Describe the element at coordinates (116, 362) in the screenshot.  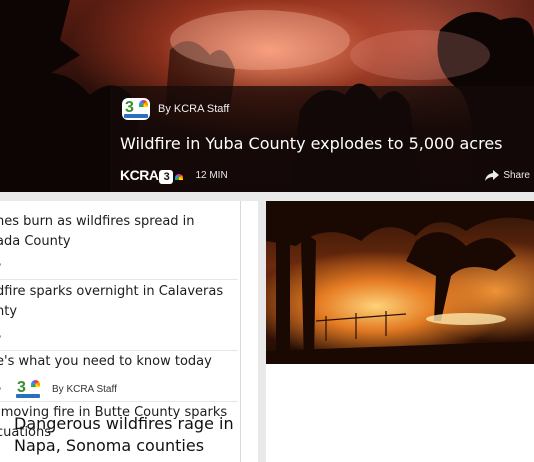
I see `list-item-title: e's what you need to know today` at that location.